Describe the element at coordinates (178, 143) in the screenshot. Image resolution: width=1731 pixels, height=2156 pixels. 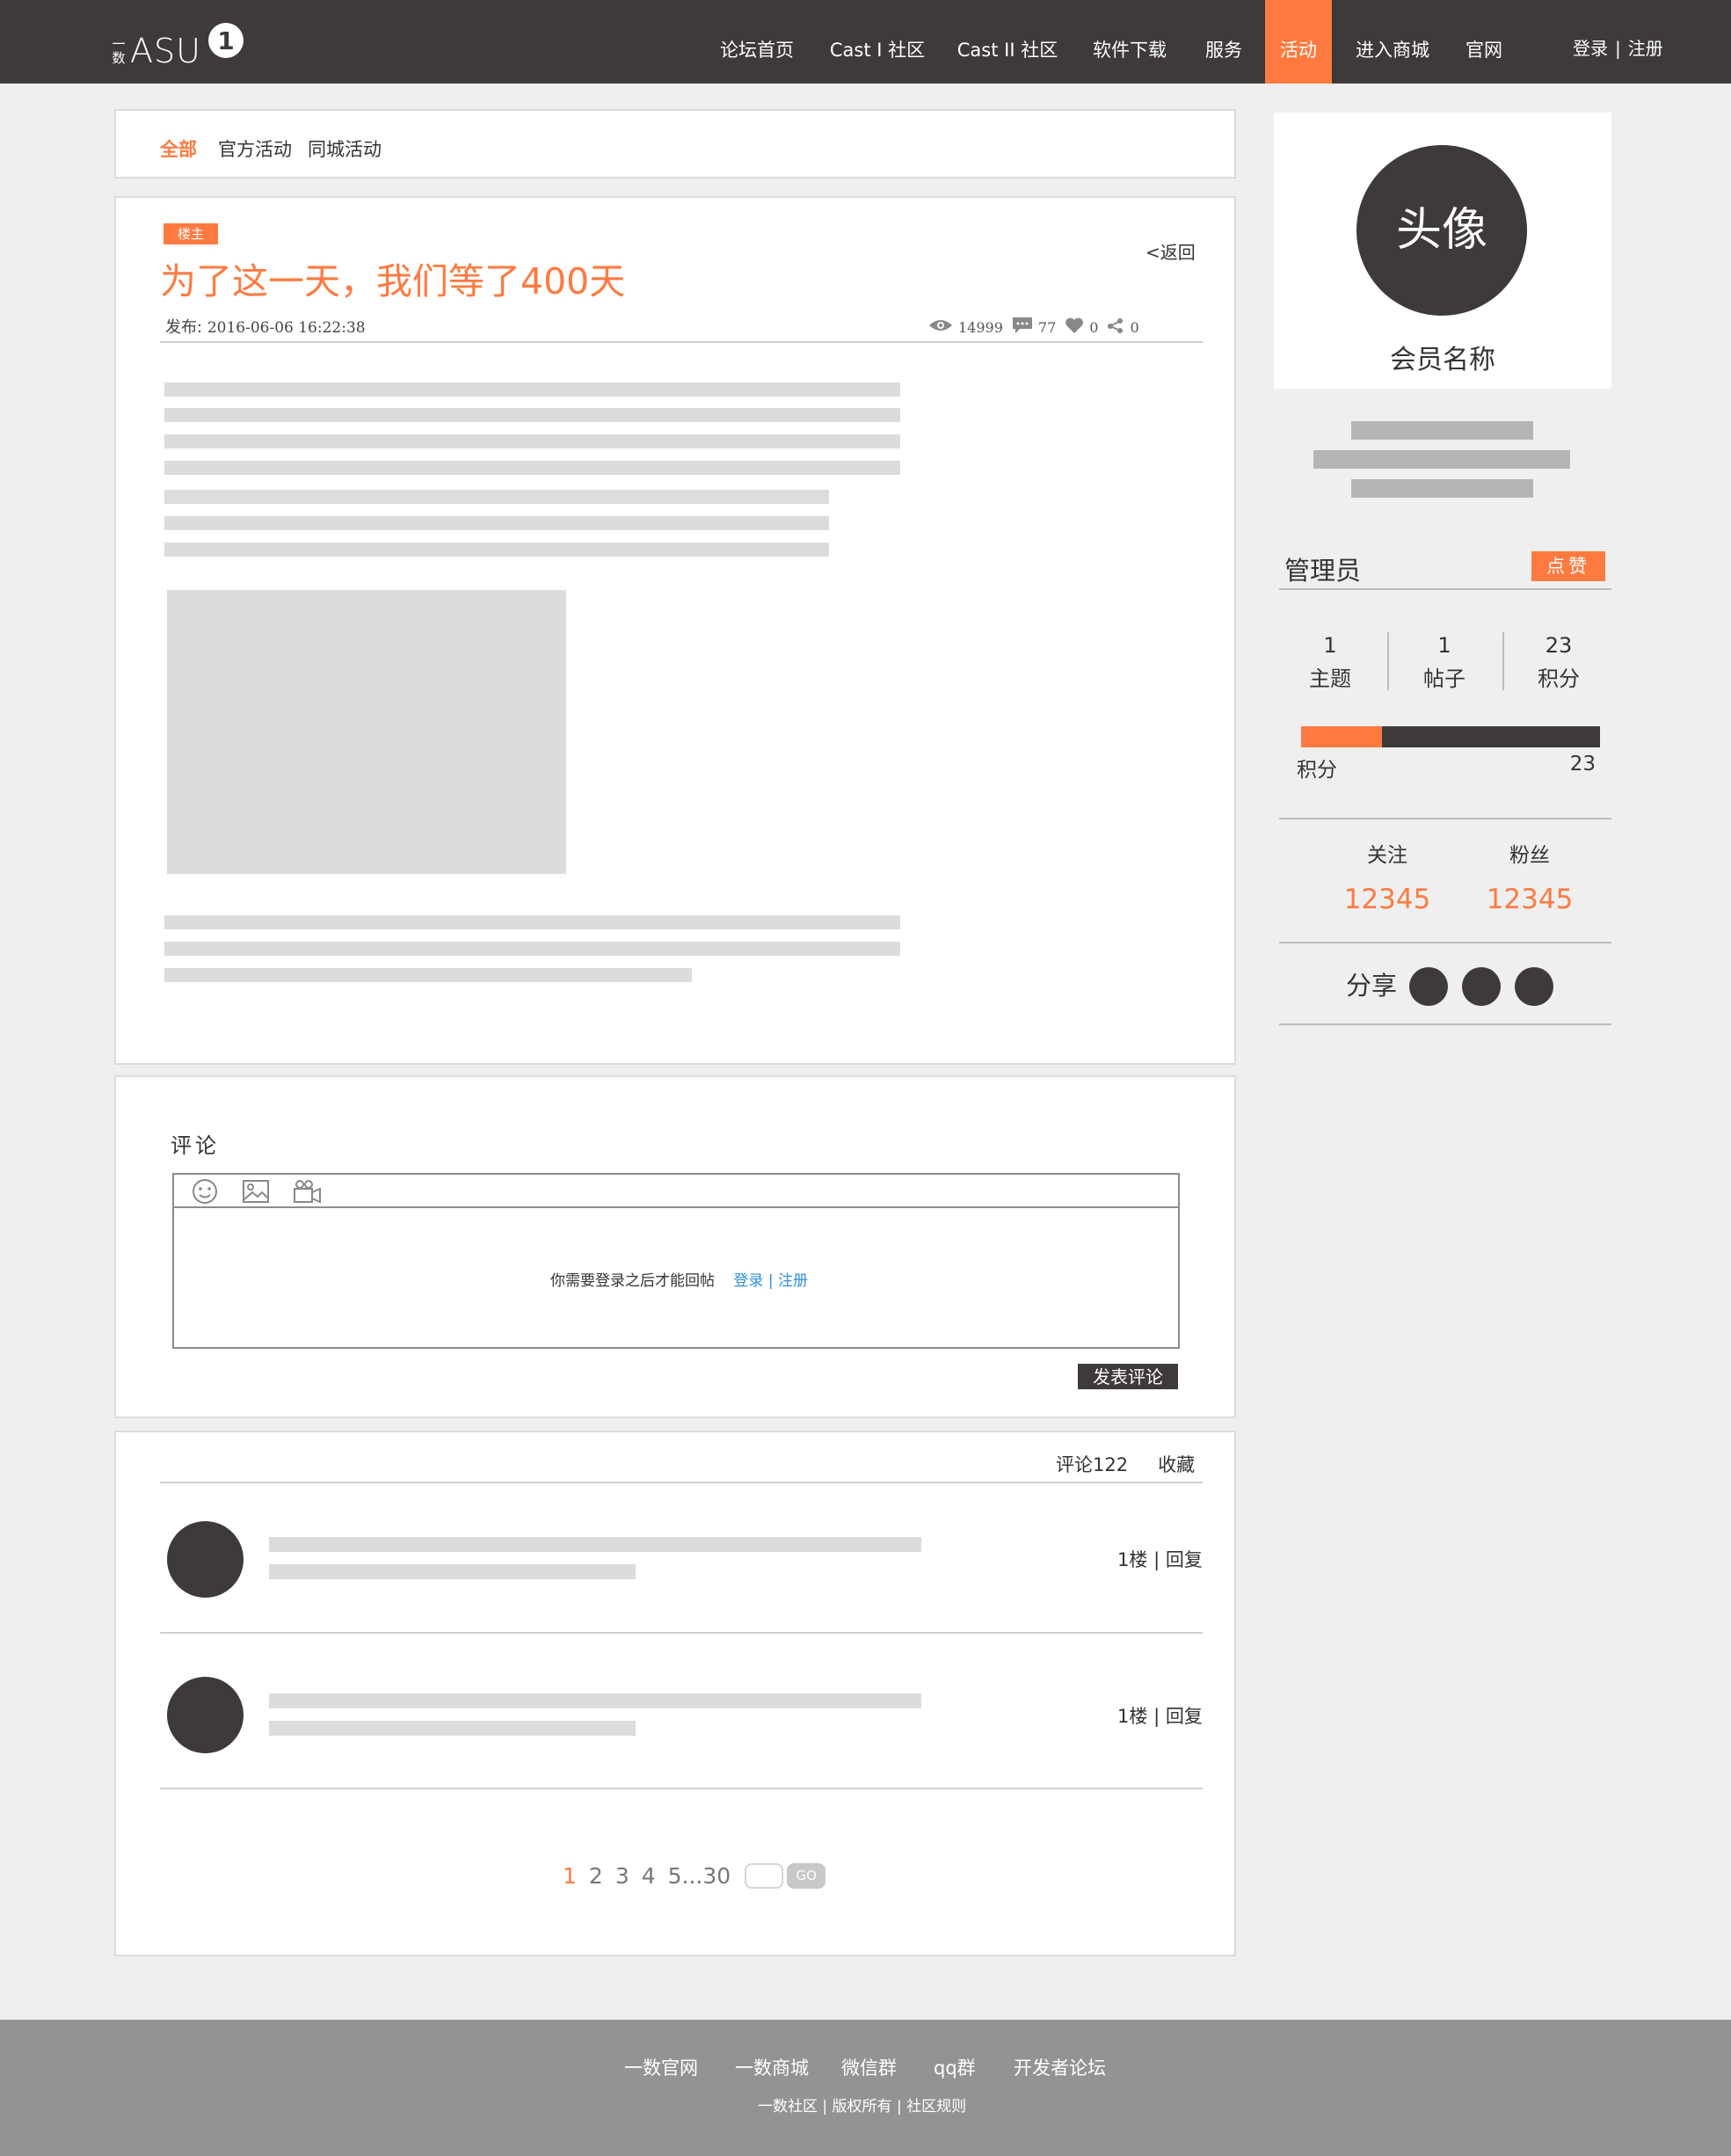
I see `filter-all: 全部` at that location.